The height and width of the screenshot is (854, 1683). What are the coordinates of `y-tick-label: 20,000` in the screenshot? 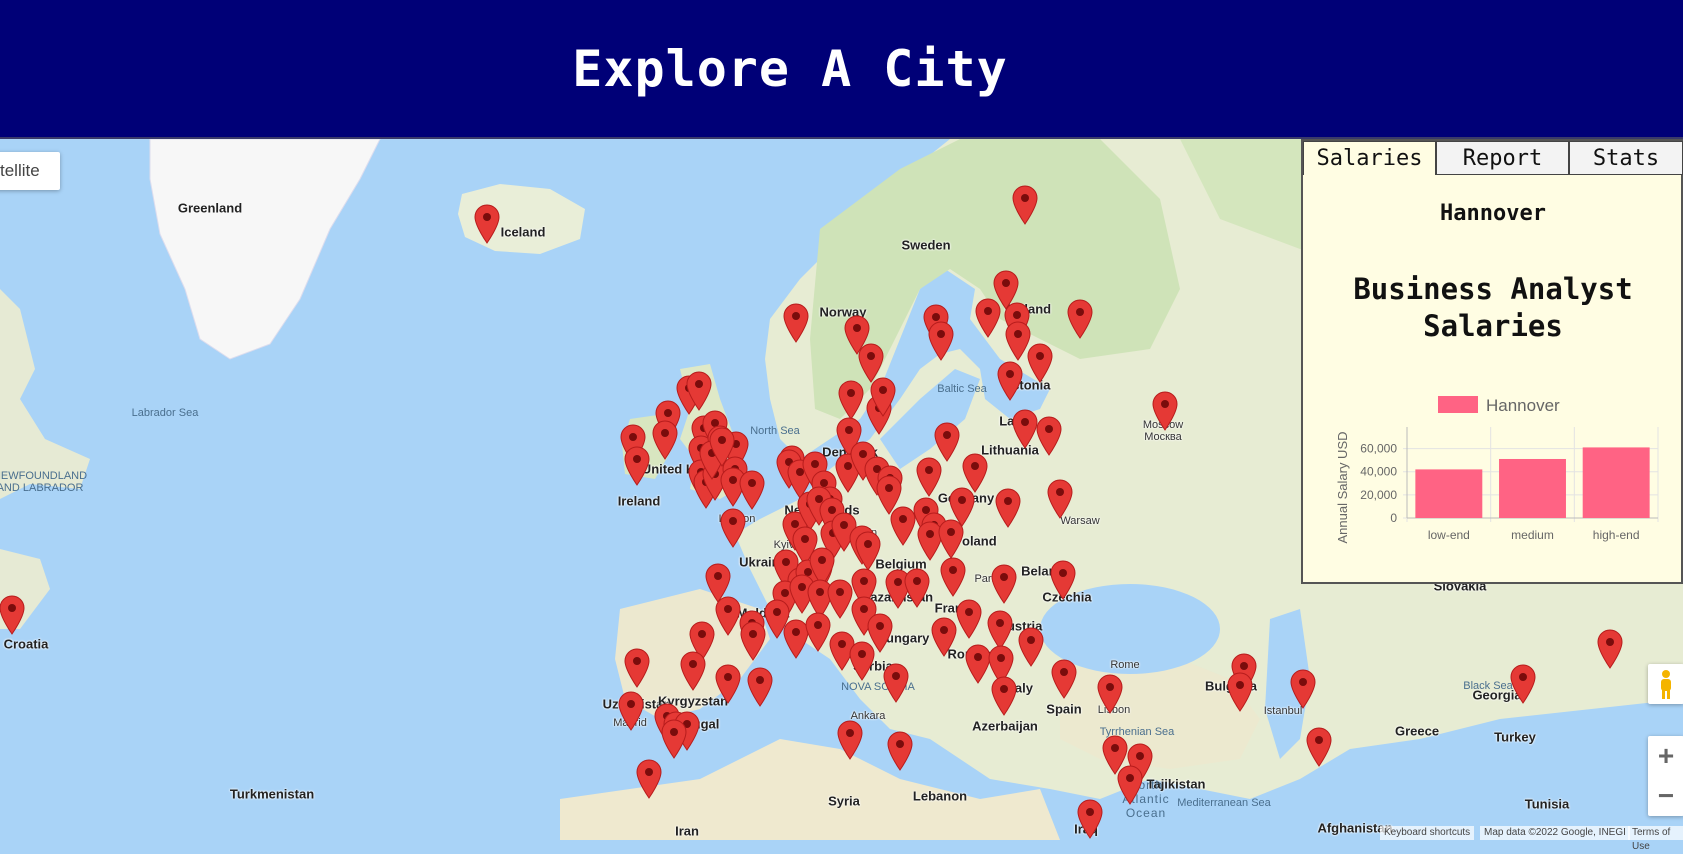 It's located at (1378, 495).